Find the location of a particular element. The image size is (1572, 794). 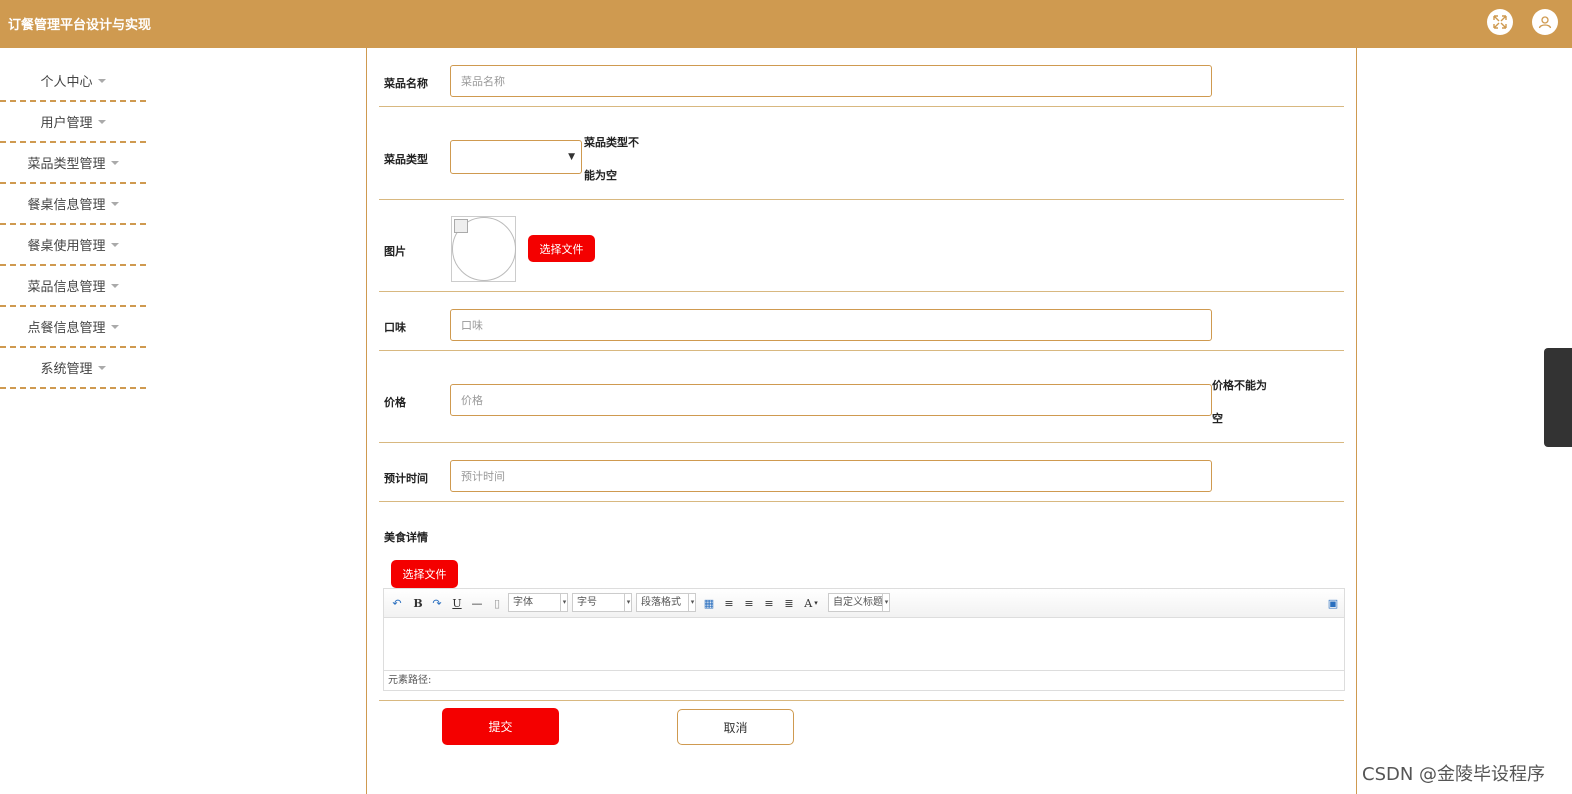

dish-type-select: ▼ is located at coordinates (516, 157).